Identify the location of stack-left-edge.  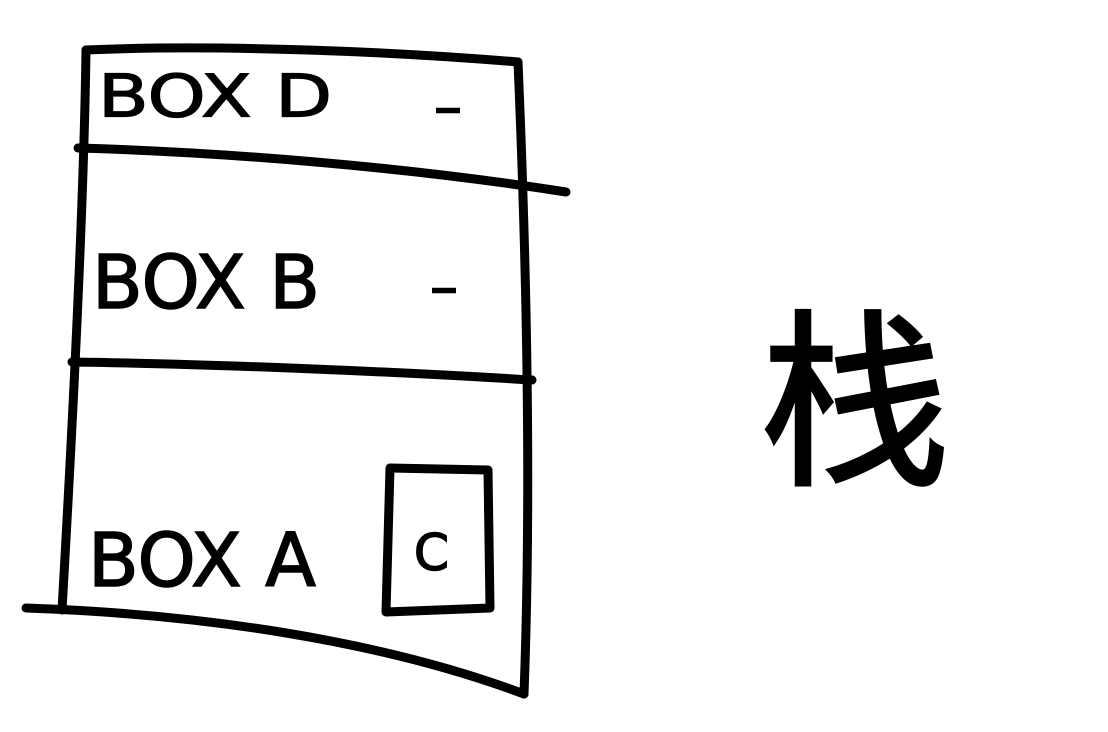
(74, 330).